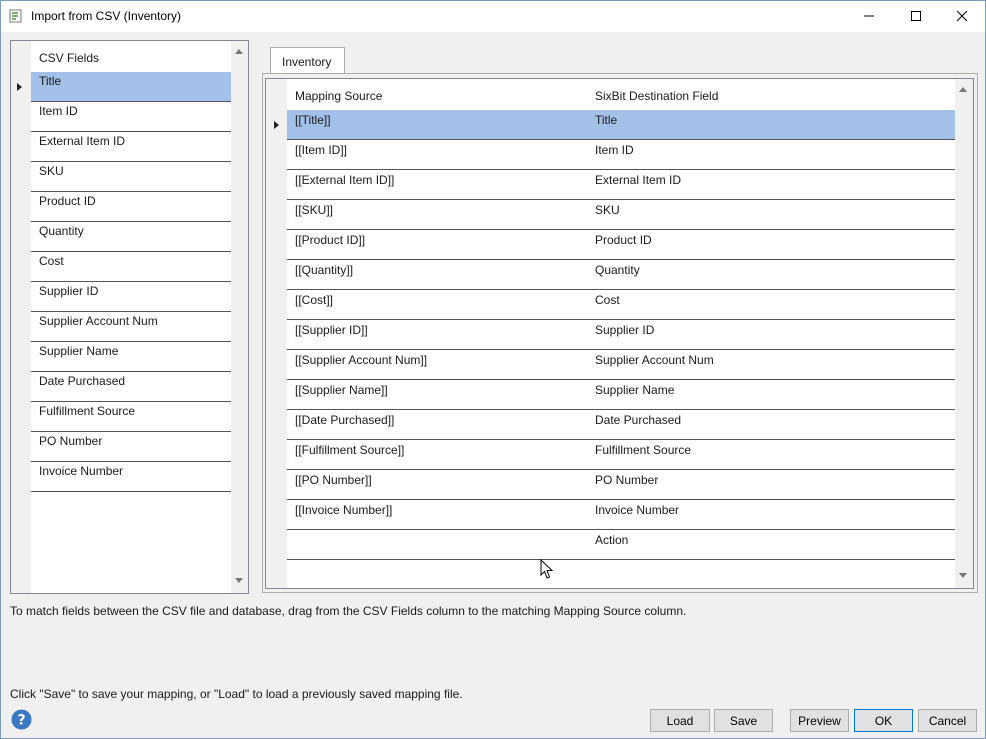 The height and width of the screenshot is (739, 986). What do you see at coordinates (131, 237) in the screenshot?
I see `csv-field-row: Quantity` at bounding box center [131, 237].